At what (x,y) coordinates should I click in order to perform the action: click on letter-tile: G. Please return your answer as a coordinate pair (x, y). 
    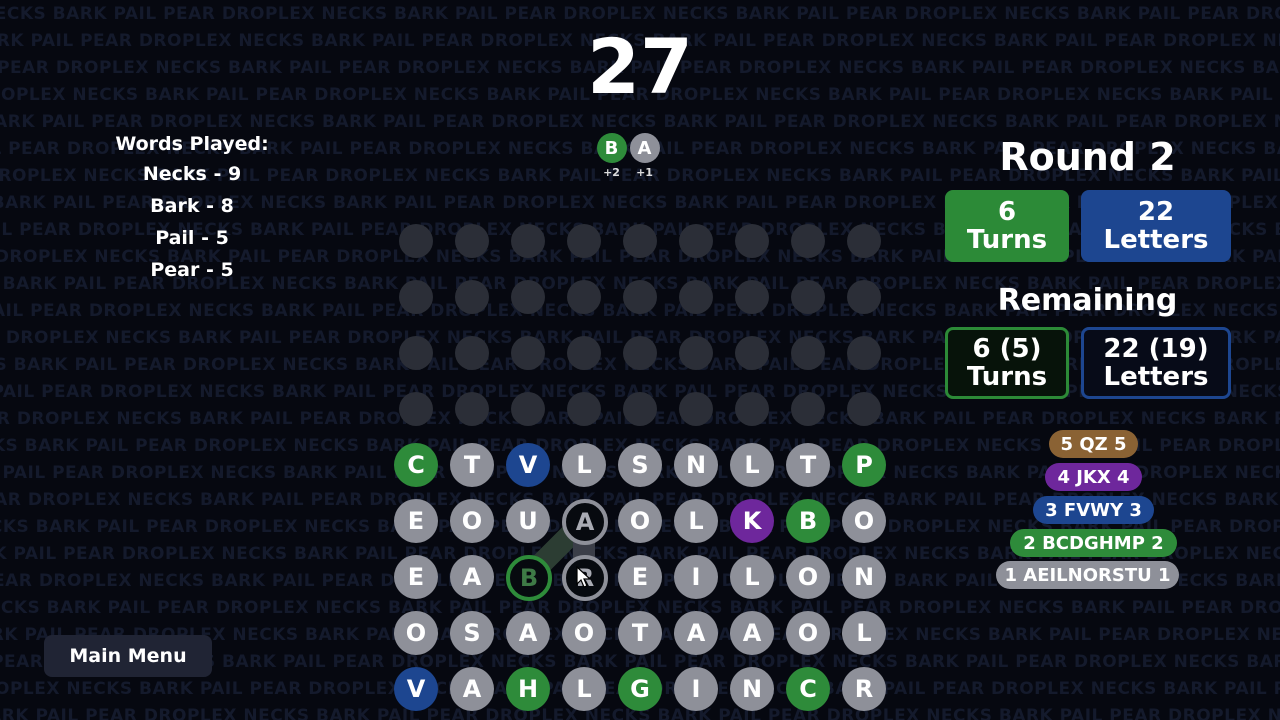
    Looking at the image, I should click on (640, 689).